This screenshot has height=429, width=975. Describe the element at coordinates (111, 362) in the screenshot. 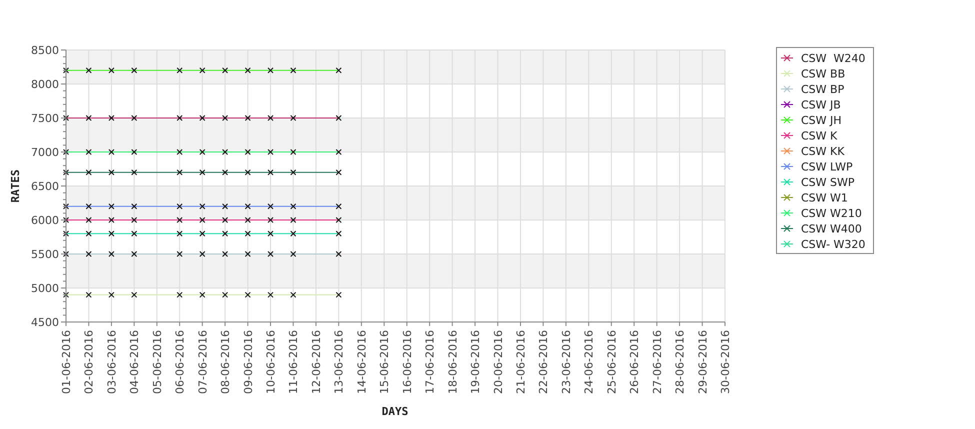

I see `axis-tick-label: 03-06-2016` at that location.